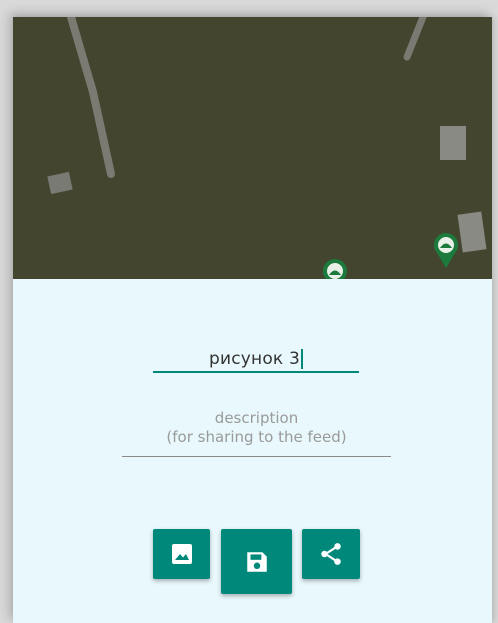 This screenshot has width=498, height=623. I want to click on save-button, so click(256, 561).